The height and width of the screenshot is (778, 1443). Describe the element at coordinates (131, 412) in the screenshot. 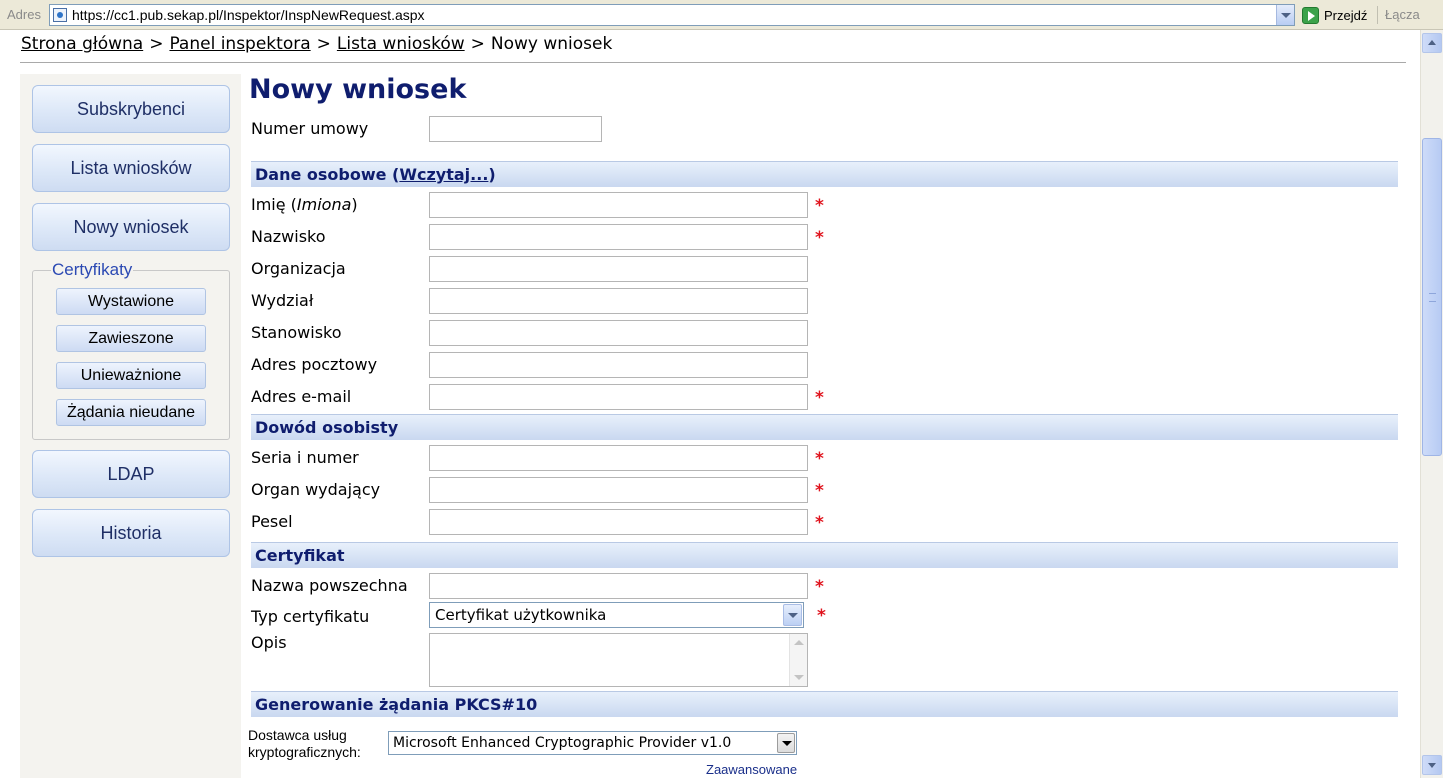

I see `cert-button-zadania-nieudane: Żądania nieudane` at that location.